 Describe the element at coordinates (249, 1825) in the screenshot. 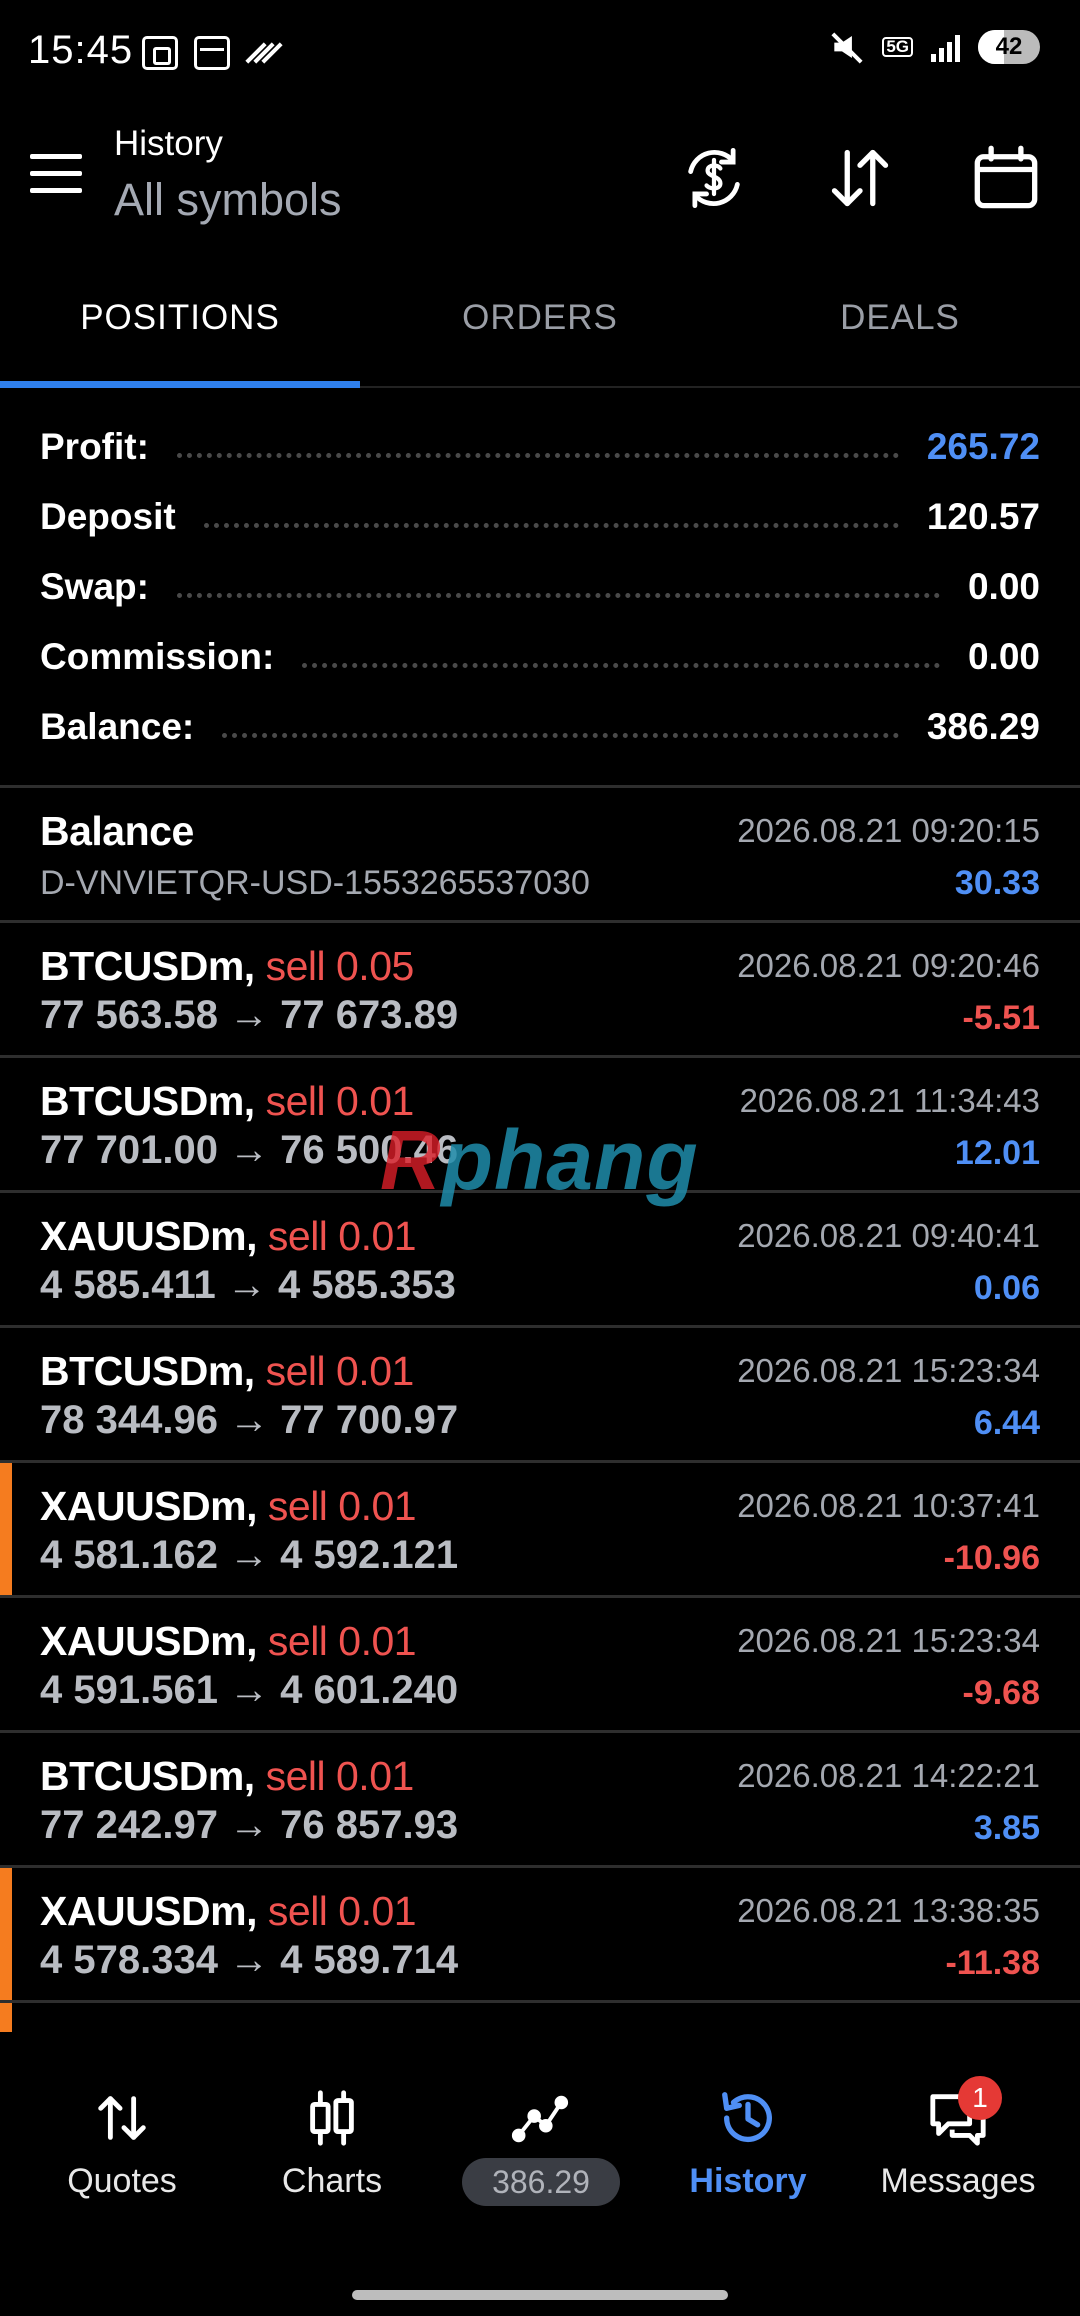

I see `position-prices: 77 242.97 → 76 857.93` at that location.